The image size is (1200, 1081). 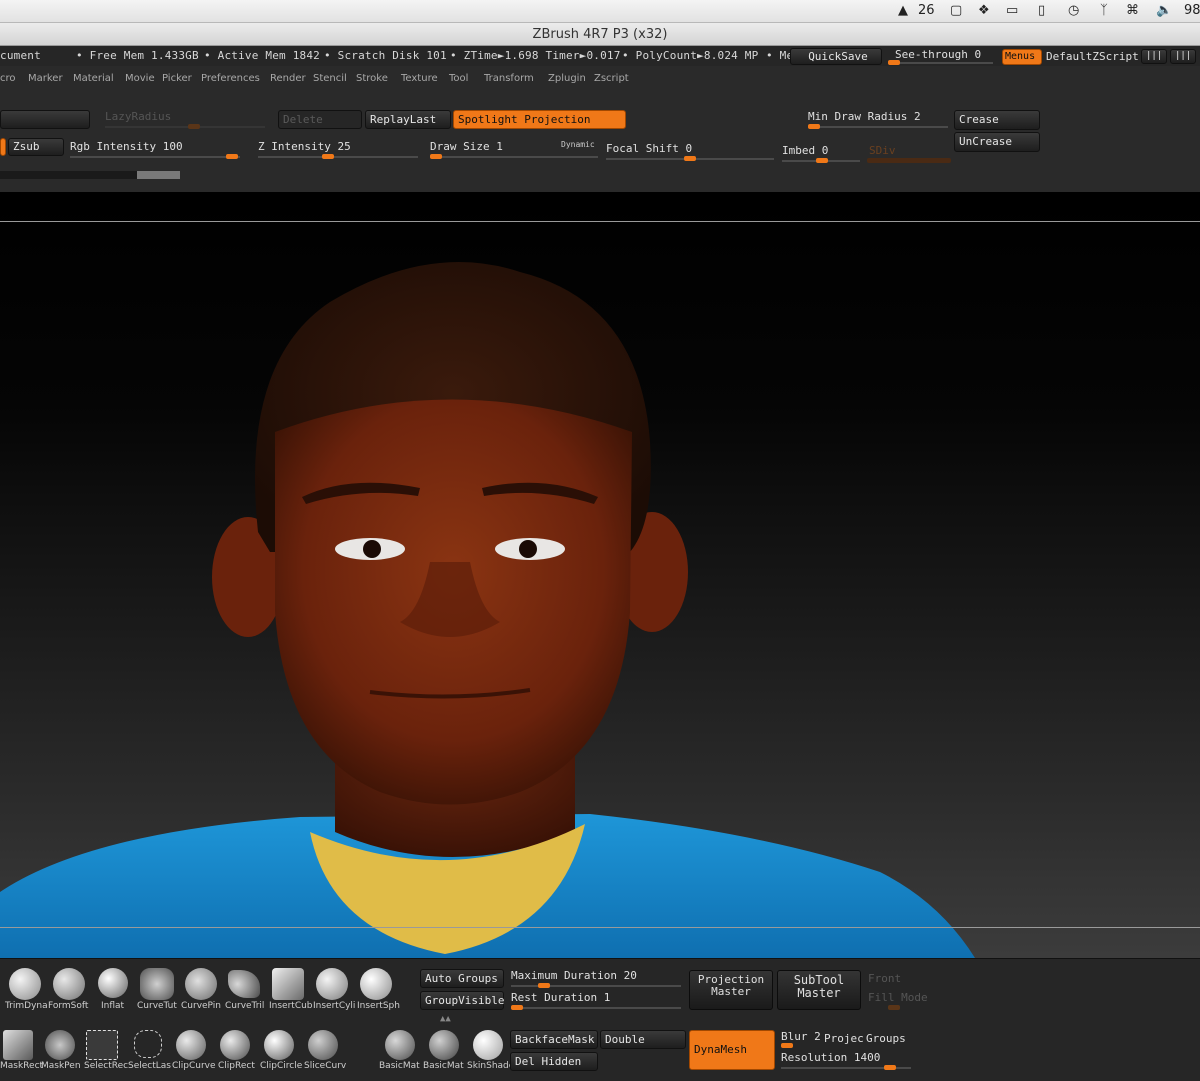 I want to click on insertcylinder-brush-icon, so click(x=332, y=984).